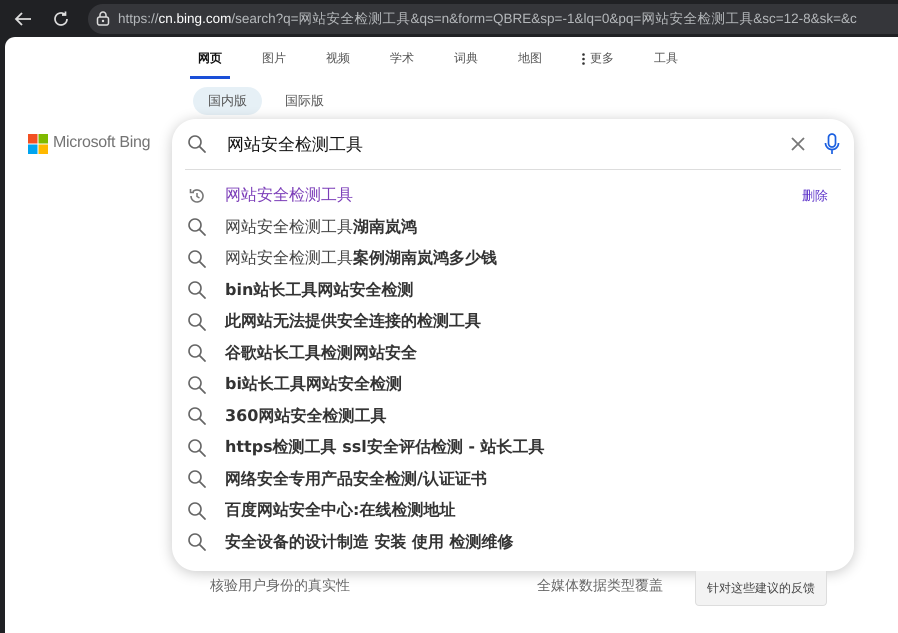  I want to click on nav-tab: 网页, so click(210, 64).